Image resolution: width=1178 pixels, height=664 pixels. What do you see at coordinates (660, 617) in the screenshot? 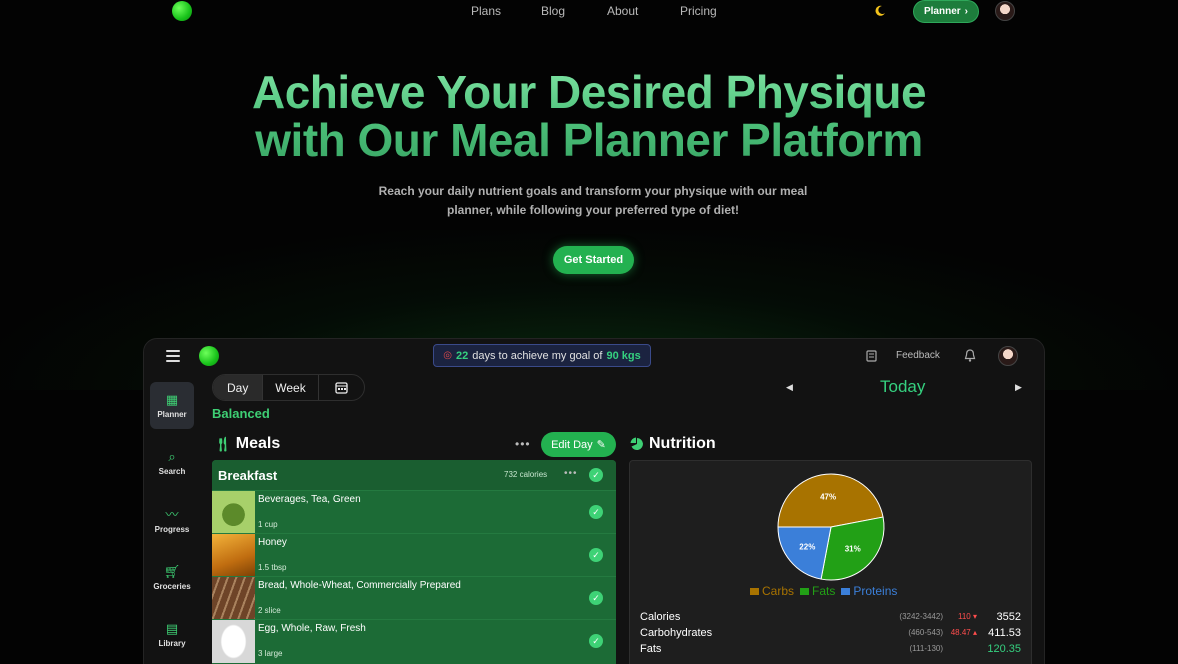
I see `nutrient-label: Calories` at bounding box center [660, 617].